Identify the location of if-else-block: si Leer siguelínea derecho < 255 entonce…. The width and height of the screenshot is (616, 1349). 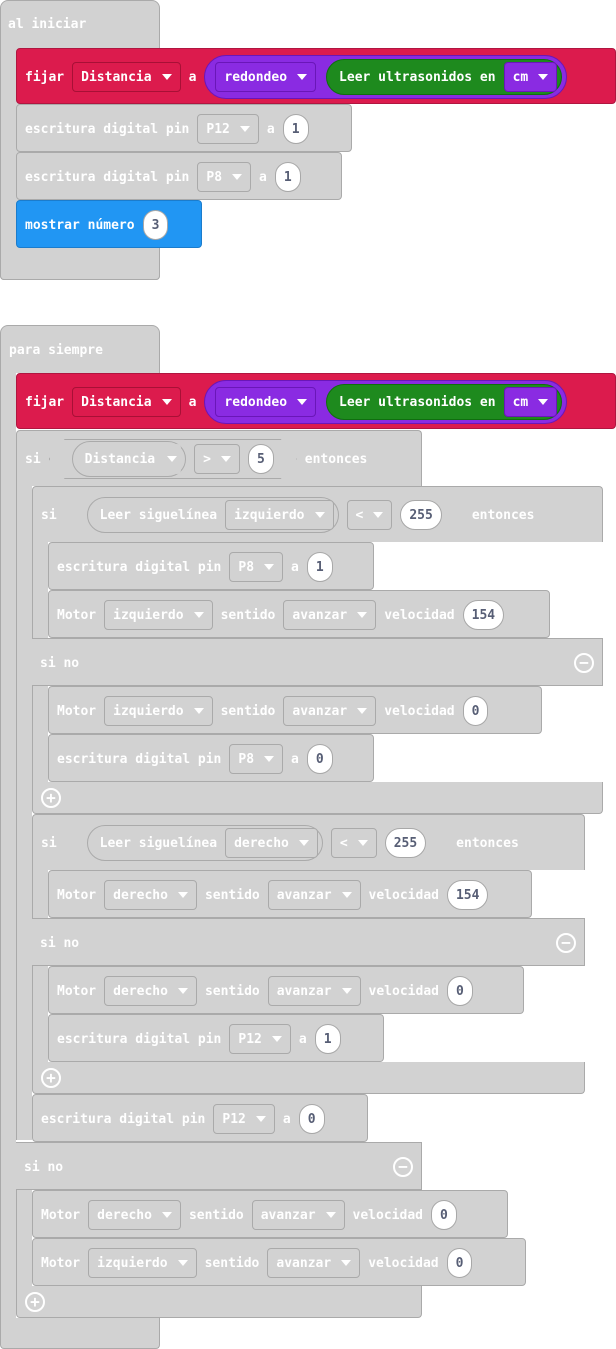
(308, 842).